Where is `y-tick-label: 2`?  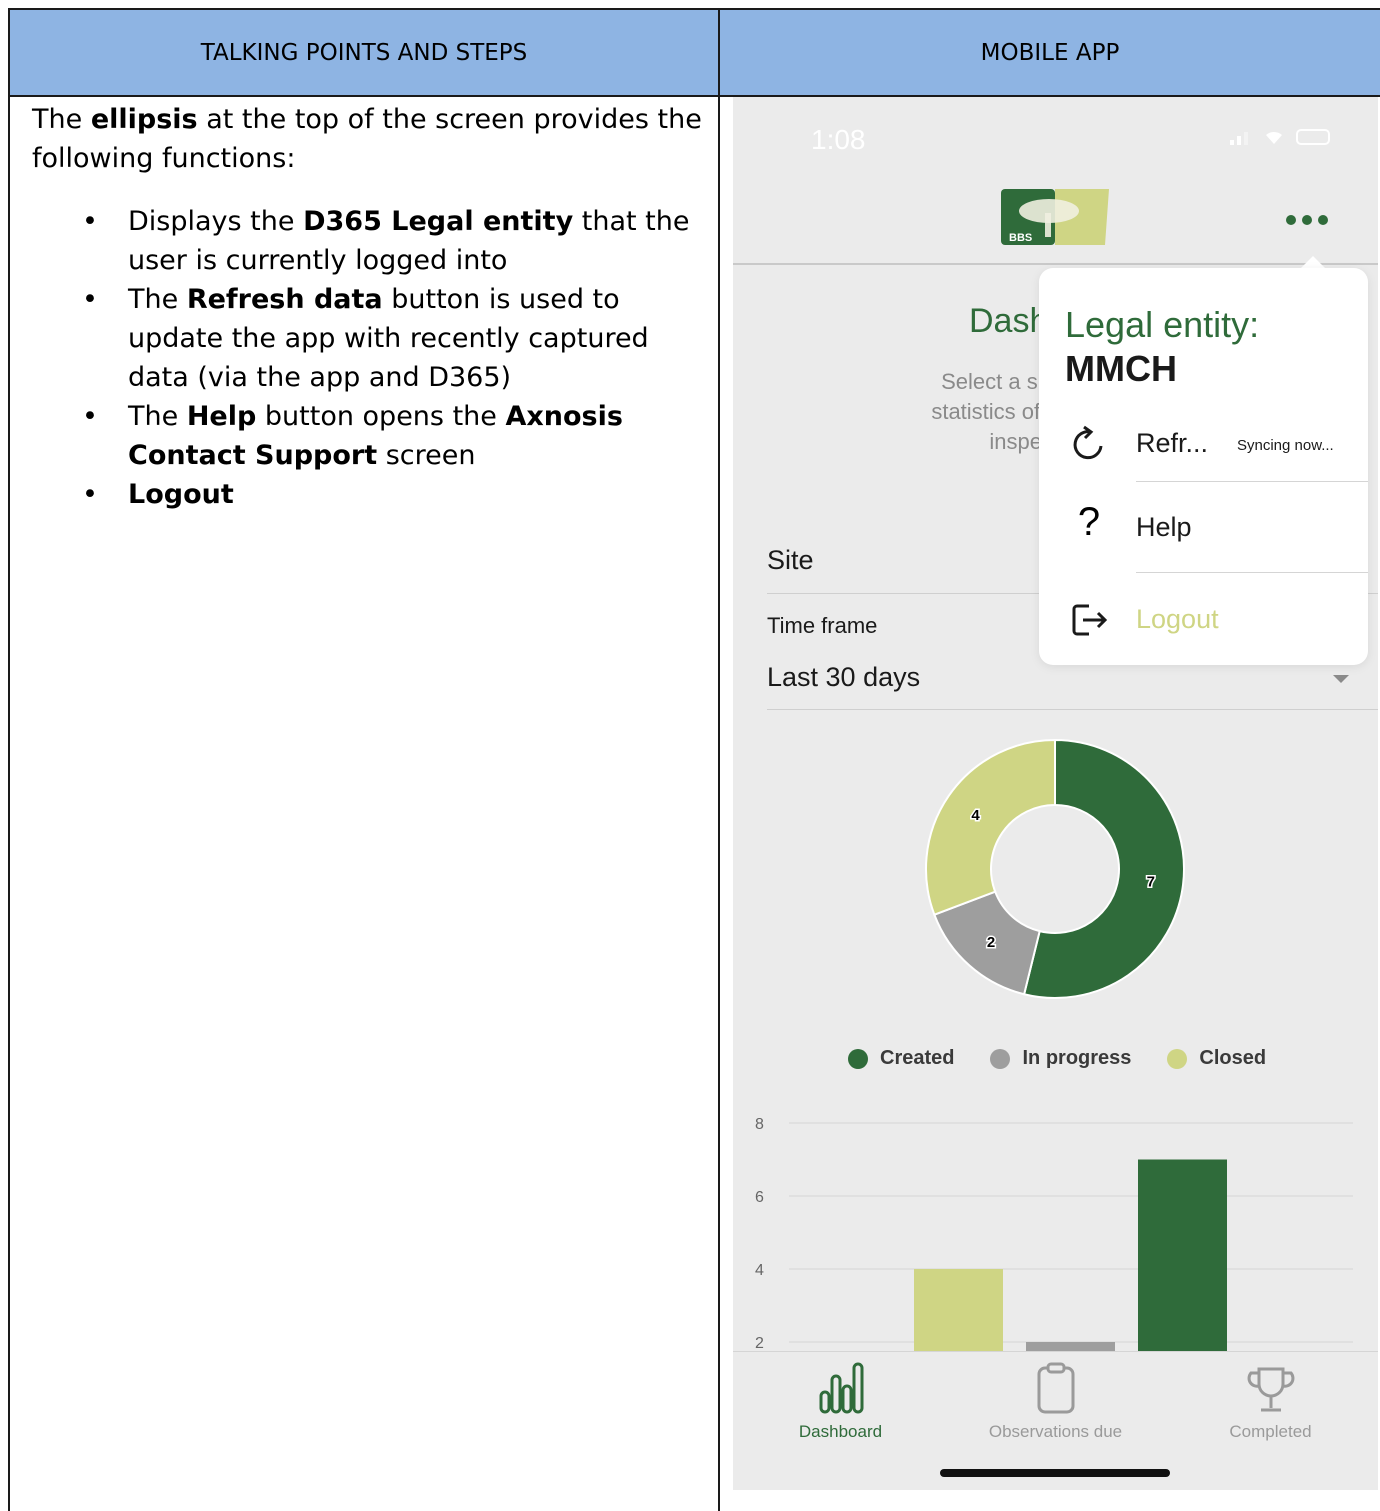 y-tick-label: 2 is located at coordinates (759, 1343).